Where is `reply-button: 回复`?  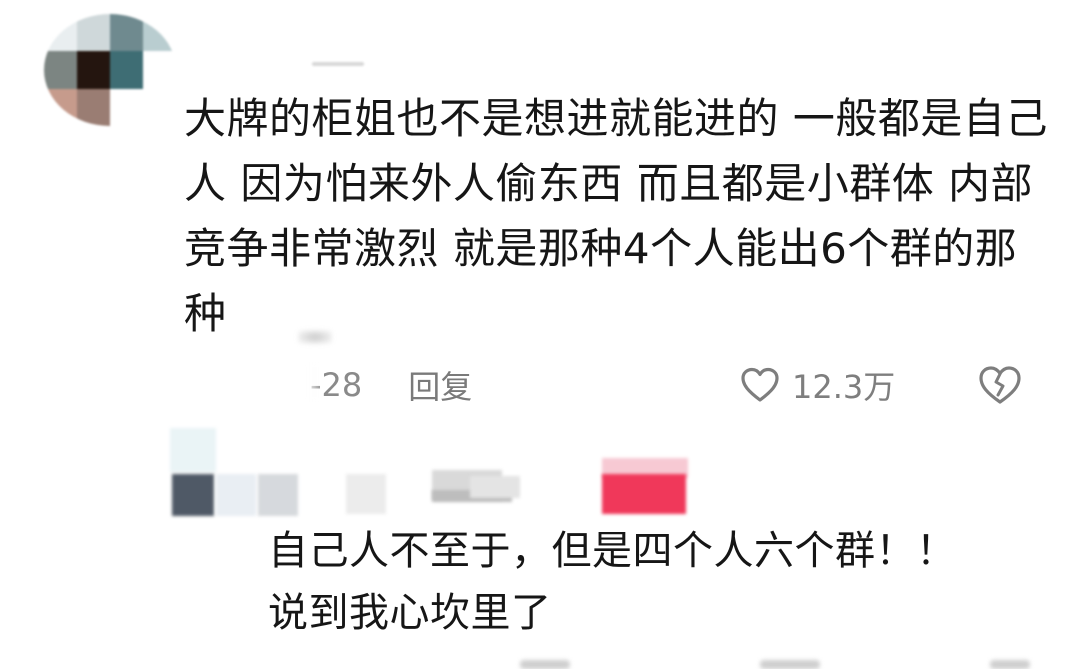 reply-button: 回复 is located at coordinates (440, 385).